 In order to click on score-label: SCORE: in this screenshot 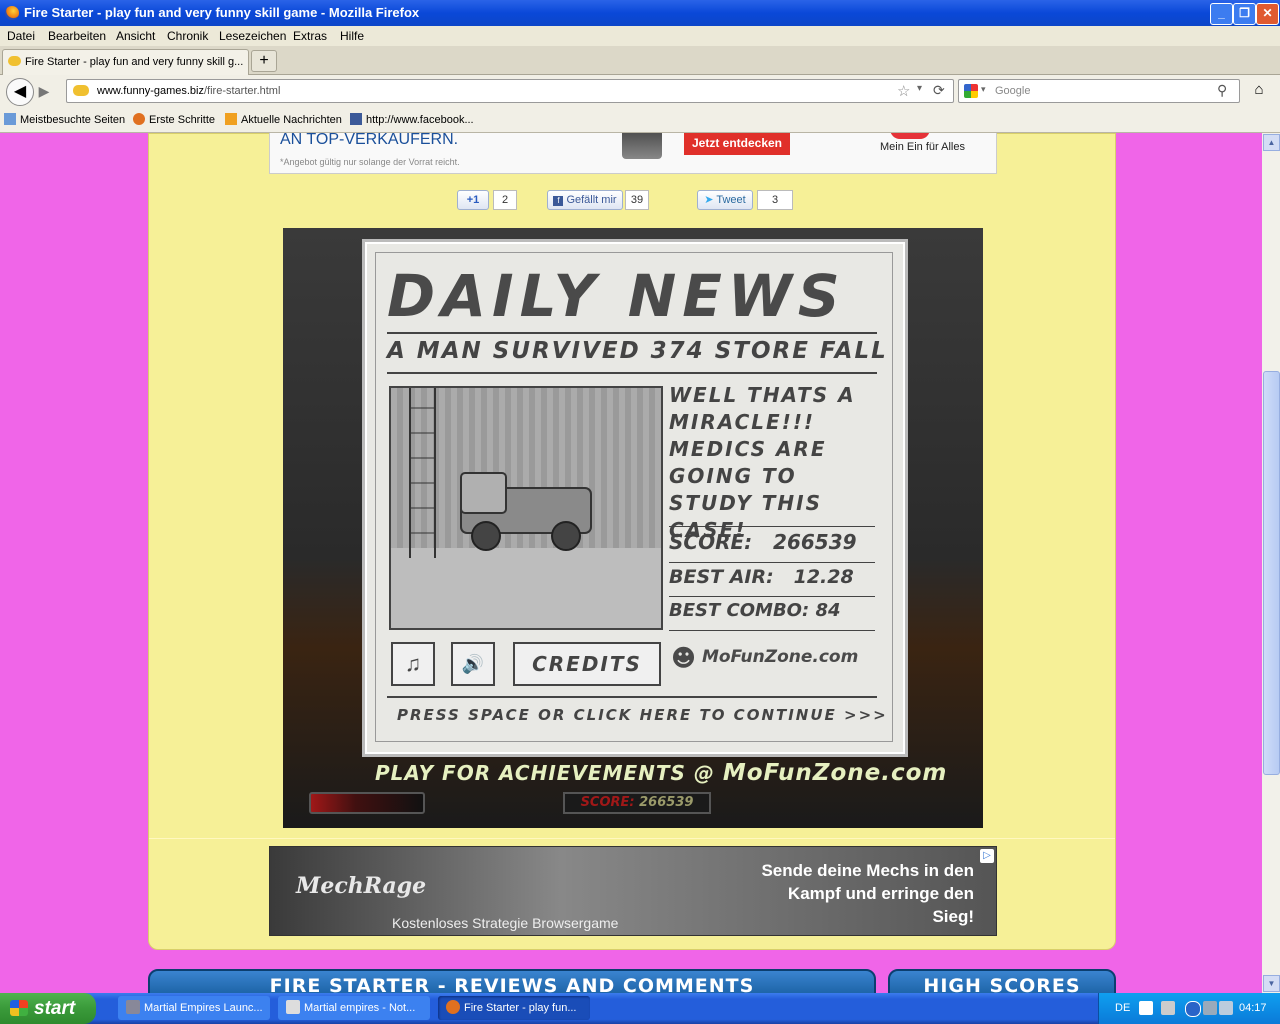, I will do `click(711, 542)`.